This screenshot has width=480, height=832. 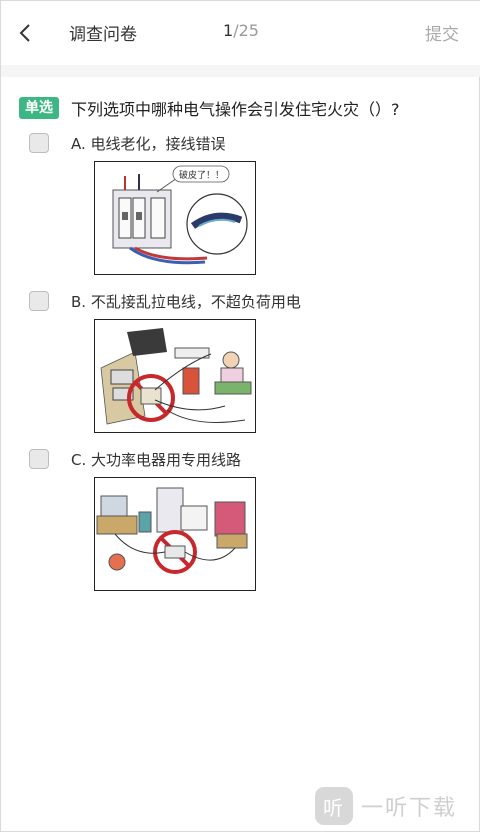 What do you see at coordinates (148, 143) in the screenshot?
I see `option-a-label: A. 电线老化，接线错误` at bounding box center [148, 143].